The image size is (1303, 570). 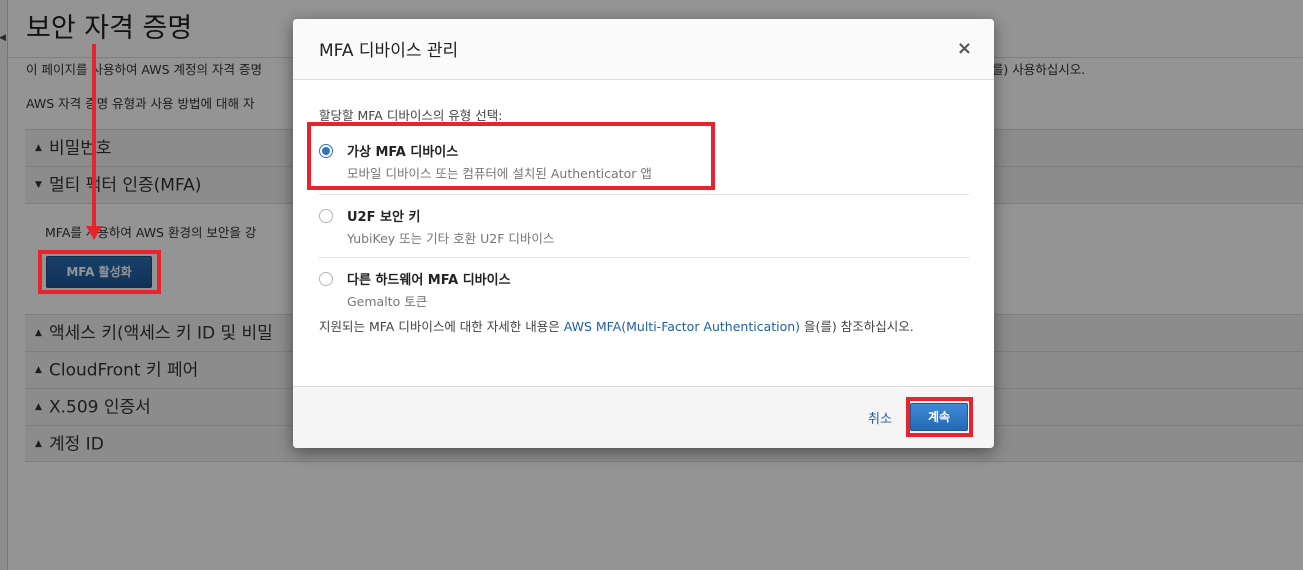 I want to click on annotation-arrow, so click(x=94, y=136).